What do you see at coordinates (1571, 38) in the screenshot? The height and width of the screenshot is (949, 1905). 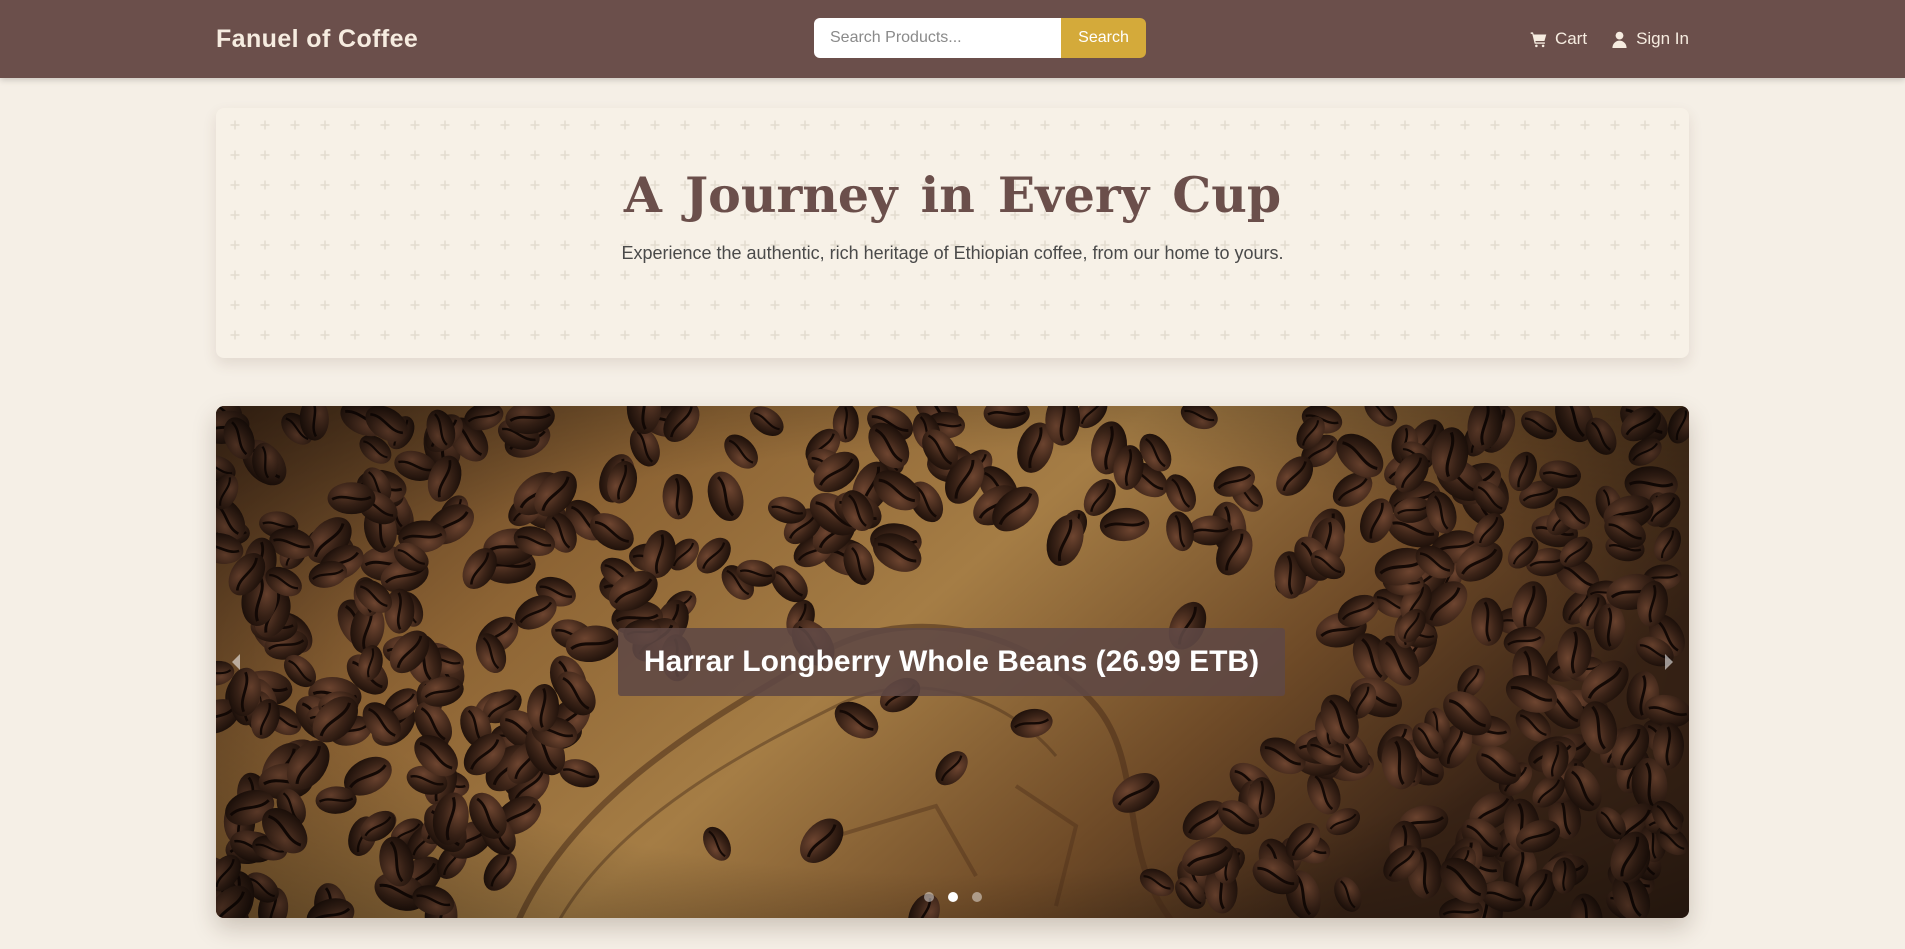 I see `cart-label: Cart` at bounding box center [1571, 38].